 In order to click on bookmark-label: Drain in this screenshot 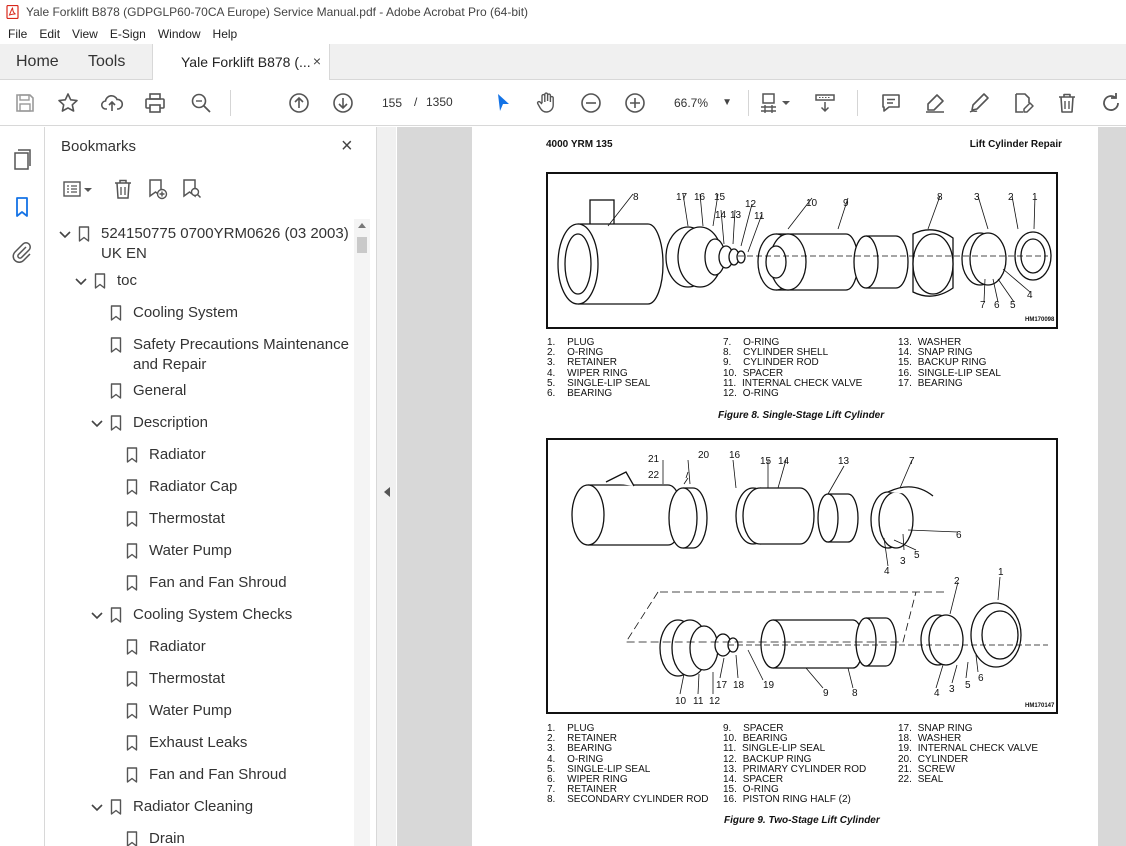, I will do `click(167, 838)`.